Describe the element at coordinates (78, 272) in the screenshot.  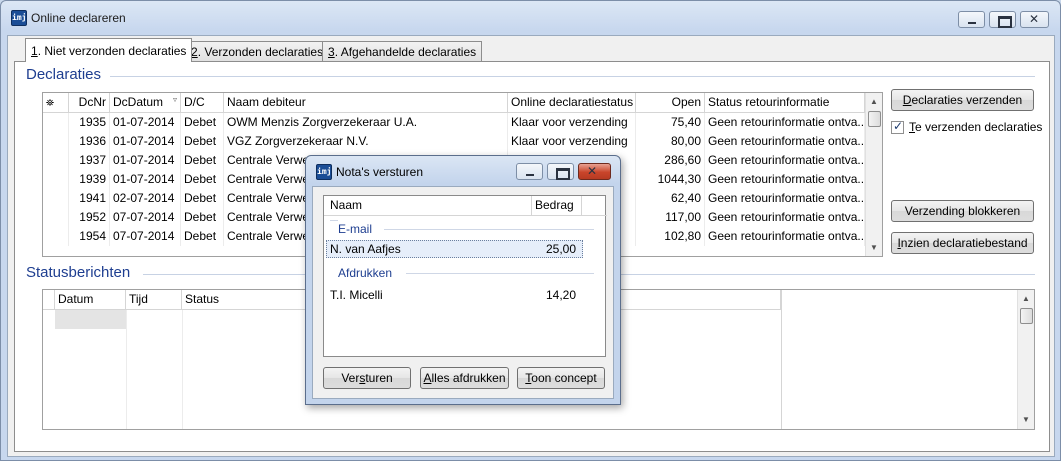
I see `section-title-statusberichten: Statusberichten` at that location.